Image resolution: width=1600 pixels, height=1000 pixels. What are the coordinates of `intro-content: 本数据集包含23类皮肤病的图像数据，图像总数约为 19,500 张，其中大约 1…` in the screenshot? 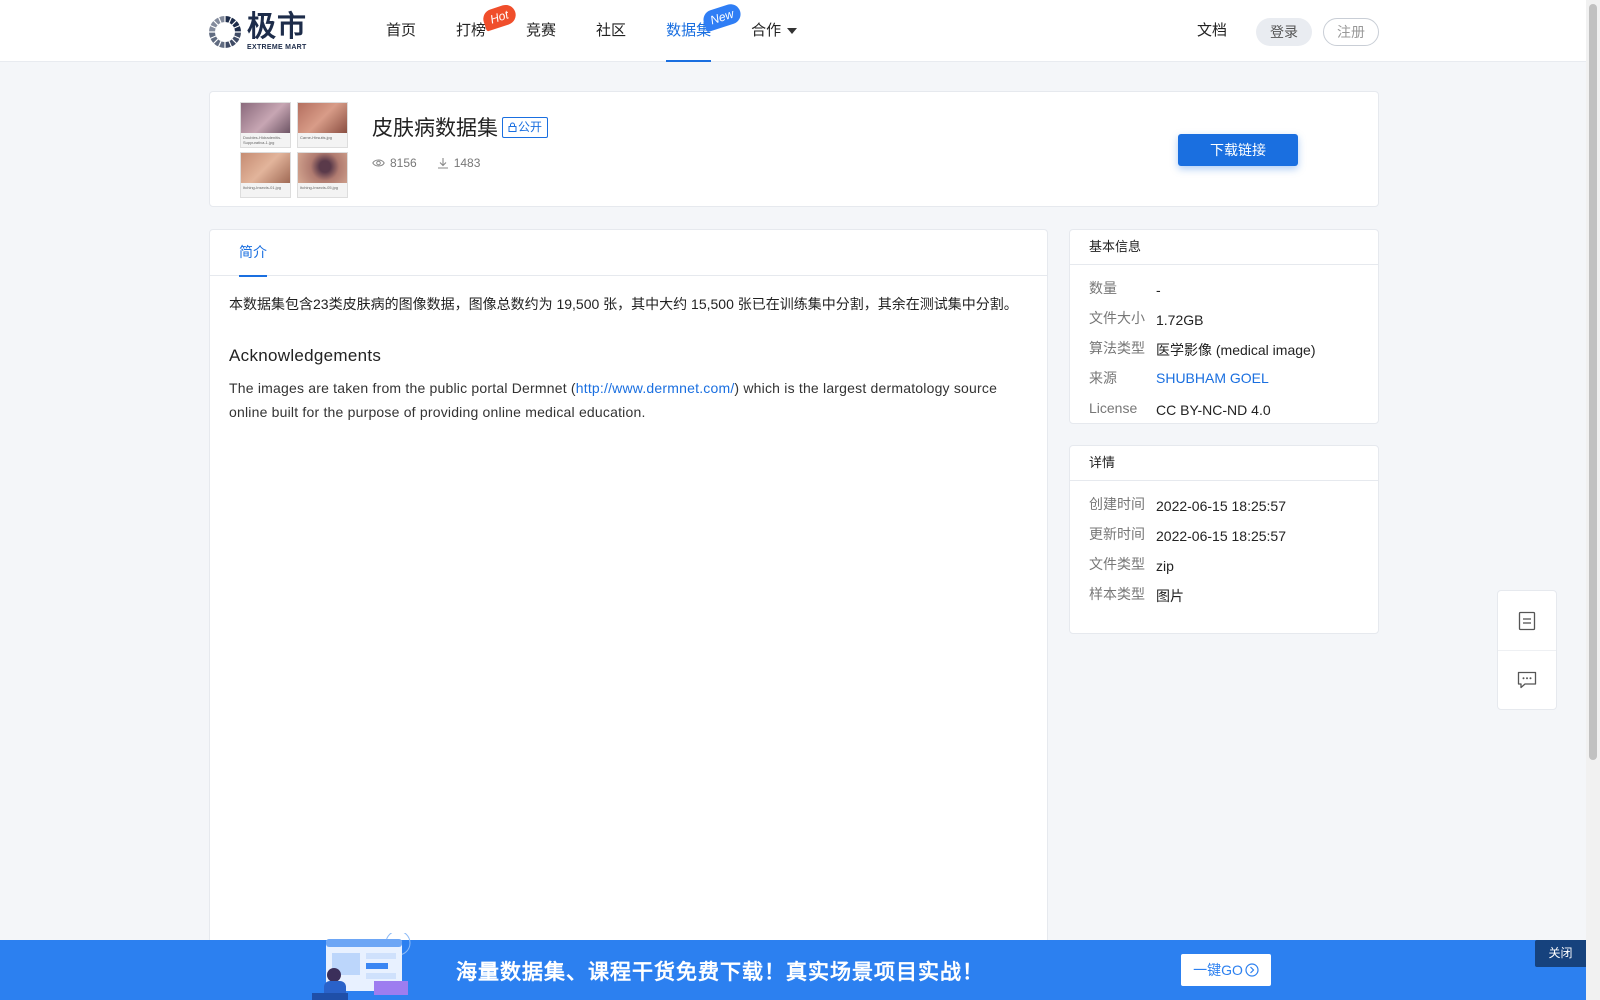 It's located at (628, 350).